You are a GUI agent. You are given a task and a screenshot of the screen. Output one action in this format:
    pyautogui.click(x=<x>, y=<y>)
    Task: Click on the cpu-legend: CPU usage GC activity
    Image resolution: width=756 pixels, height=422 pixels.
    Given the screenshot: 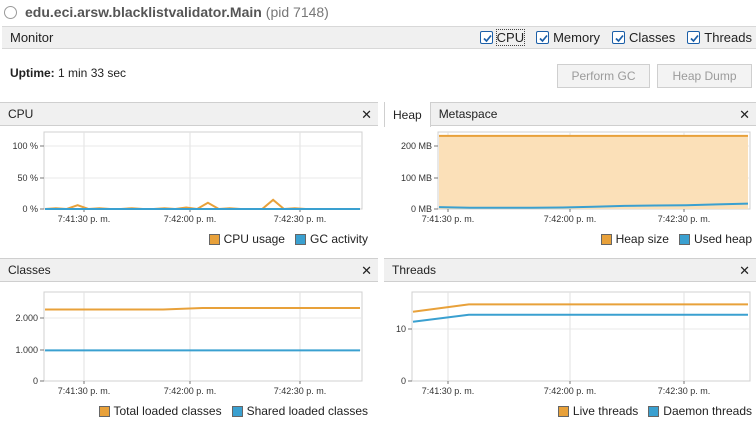 What is the action you would take?
    pyautogui.click(x=283, y=239)
    